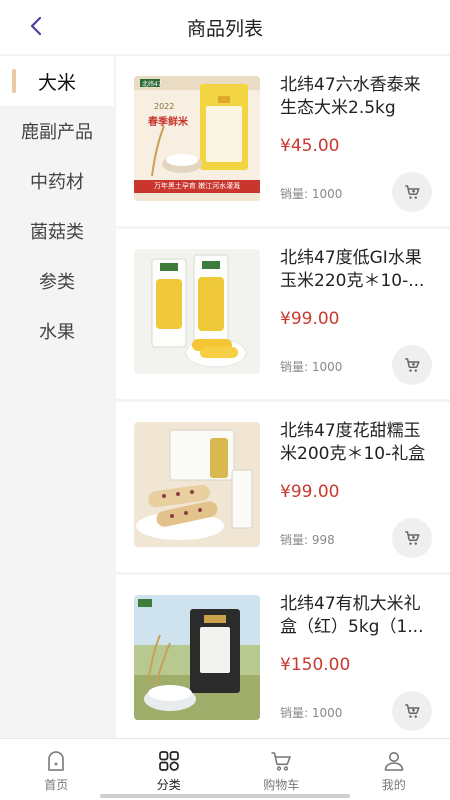  I want to click on header-bar: 商品列表, so click(225, 27).